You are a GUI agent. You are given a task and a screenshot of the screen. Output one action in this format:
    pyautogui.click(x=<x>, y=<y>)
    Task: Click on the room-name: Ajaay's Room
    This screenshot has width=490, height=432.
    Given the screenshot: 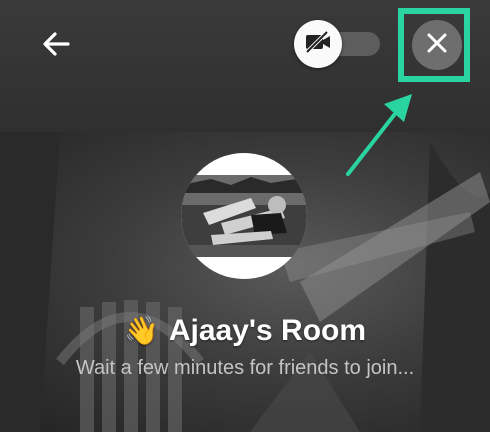 What is the action you would take?
    pyautogui.click(x=267, y=330)
    